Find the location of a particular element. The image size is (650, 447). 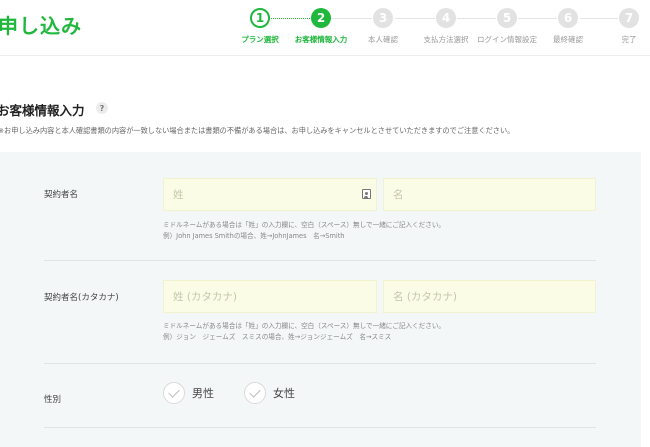

step-5-login: 5 ログイン情報設定 is located at coordinates (507, 26).